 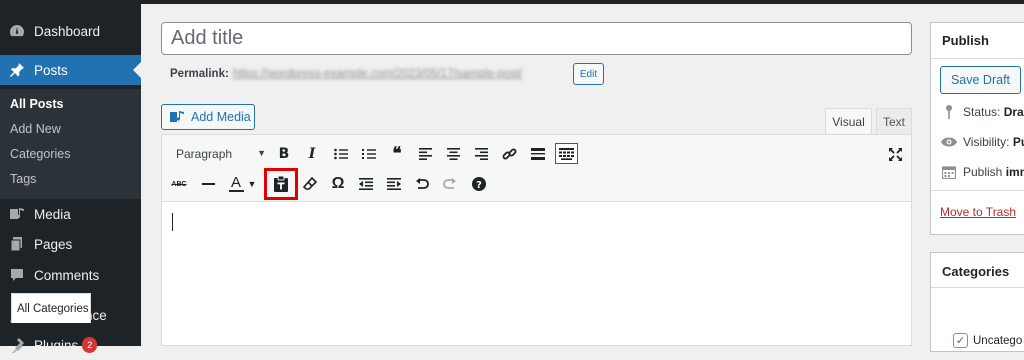 What do you see at coordinates (509, 154) in the screenshot?
I see `insert-link-icon` at bounding box center [509, 154].